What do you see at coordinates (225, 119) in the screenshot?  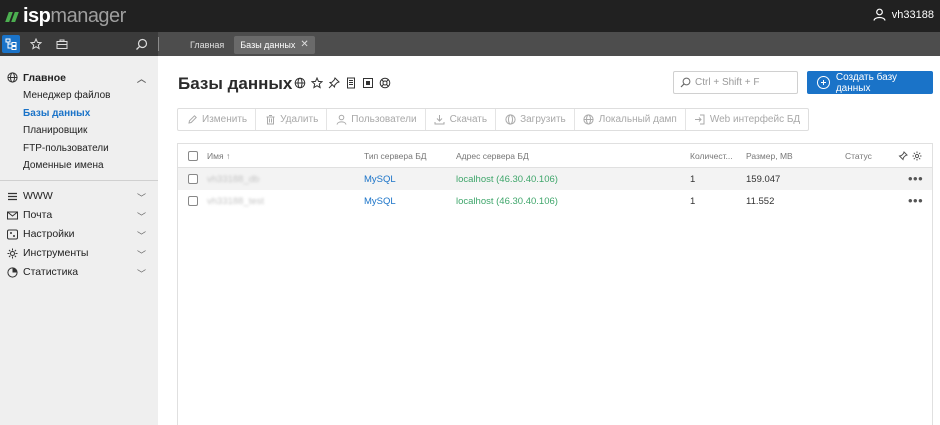 I see `edit-label: Изменить` at bounding box center [225, 119].